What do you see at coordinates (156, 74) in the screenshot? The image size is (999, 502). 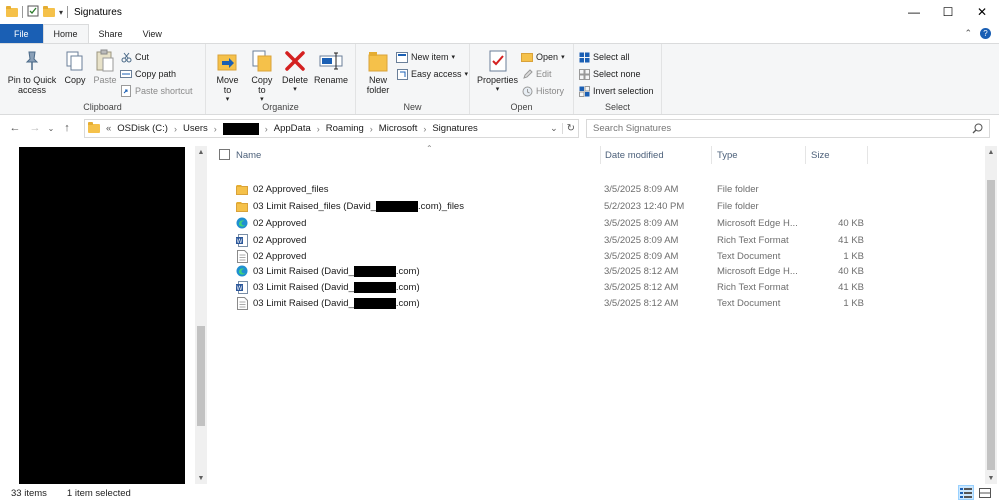 I see `copy-path-button: Copy path` at bounding box center [156, 74].